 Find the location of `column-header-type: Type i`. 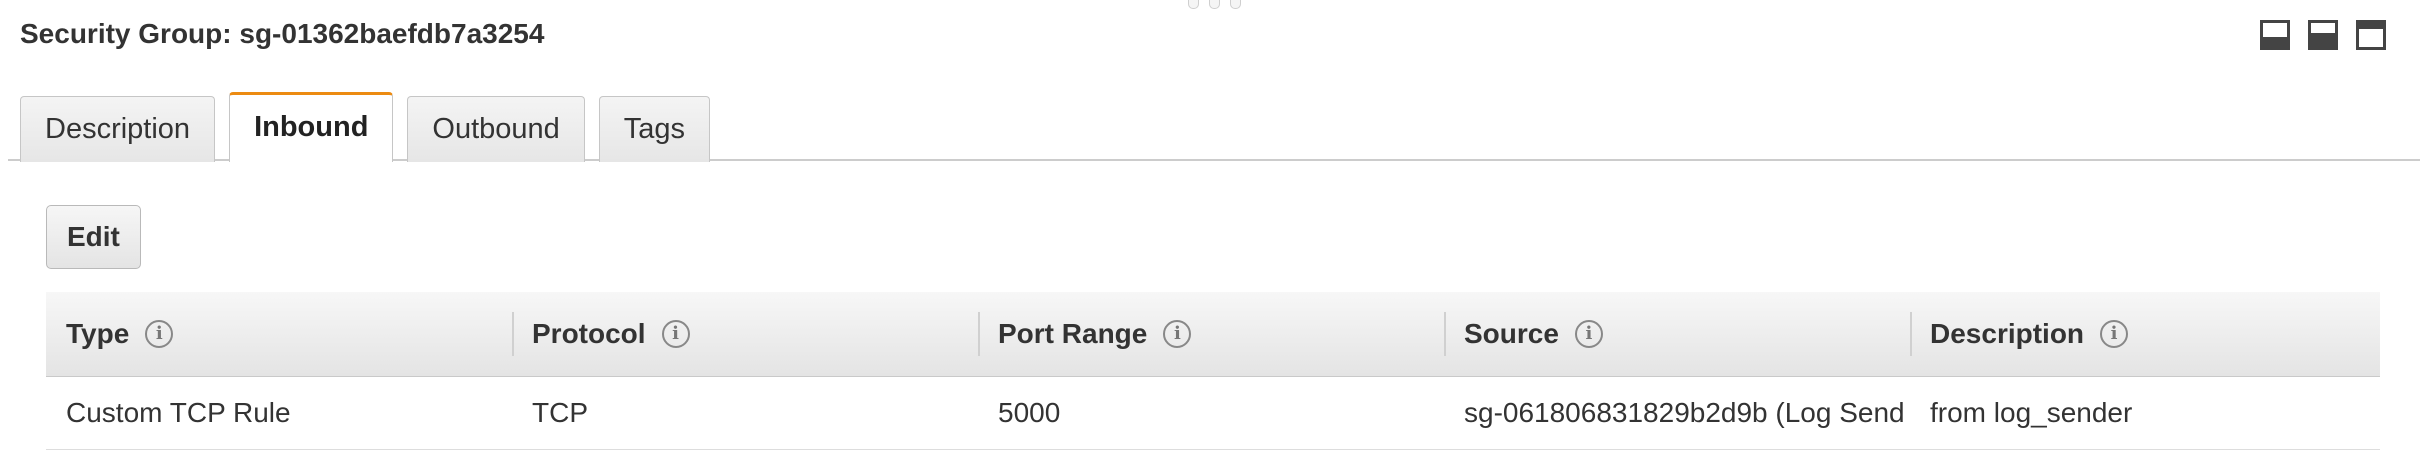

column-header-type: Type i is located at coordinates (279, 334).